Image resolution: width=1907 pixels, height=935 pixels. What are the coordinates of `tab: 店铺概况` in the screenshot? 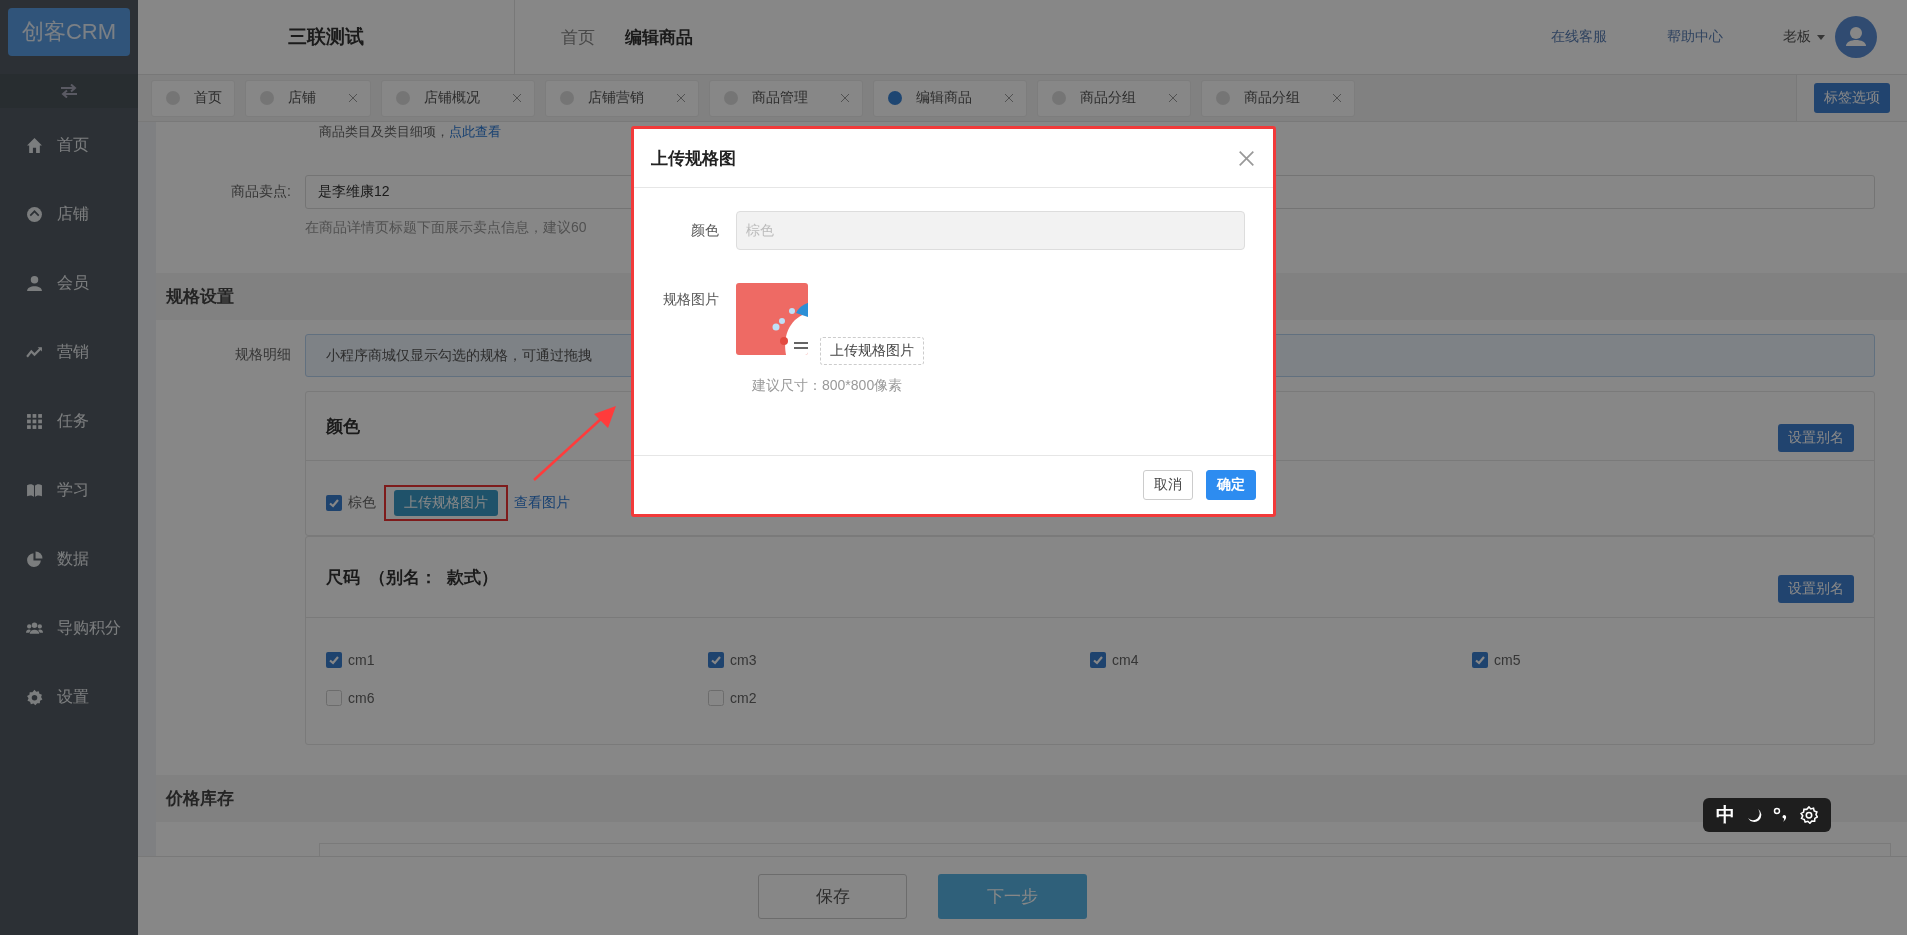 It's located at (458, 98).